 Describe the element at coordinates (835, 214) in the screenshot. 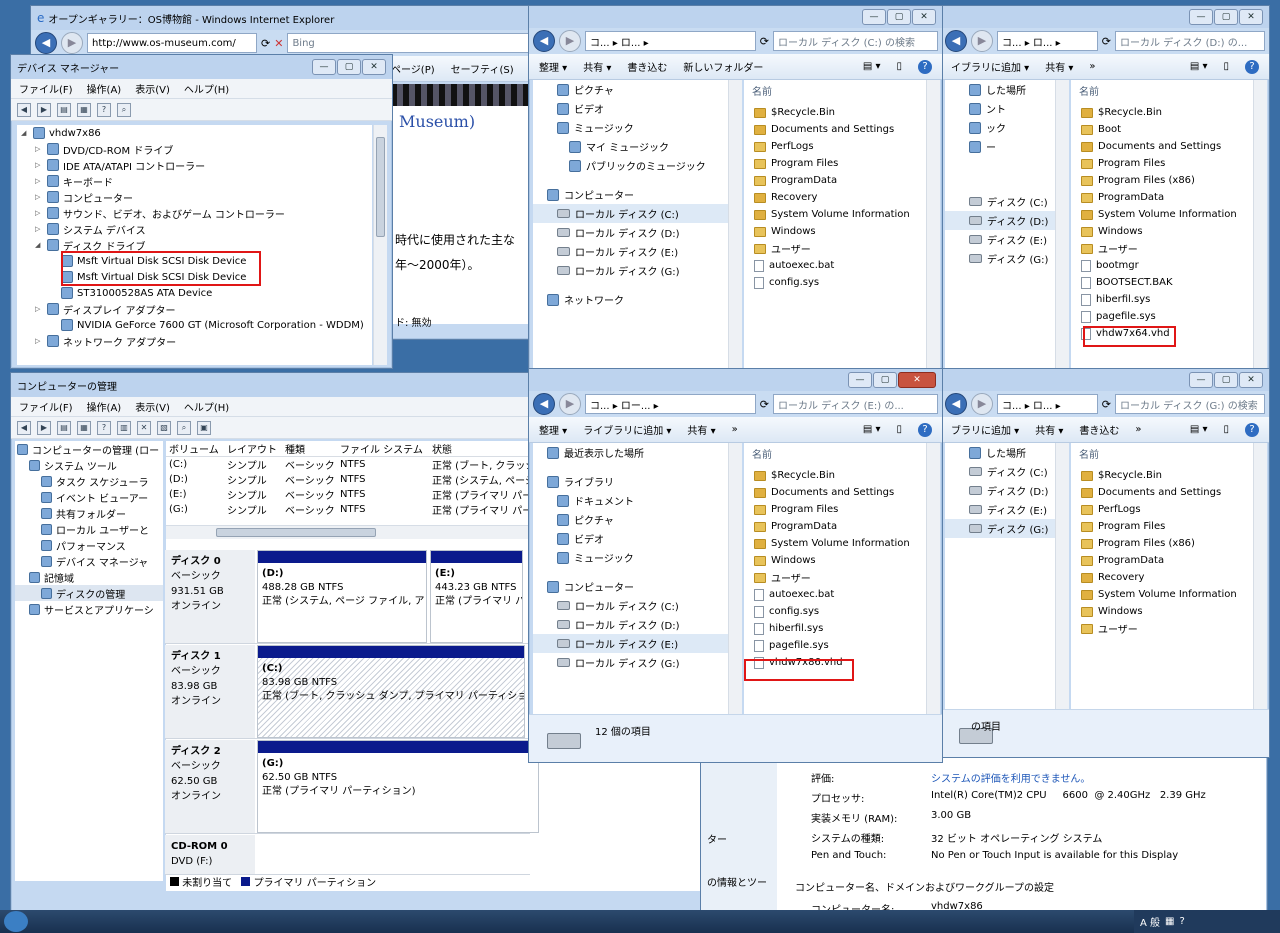

I see `file-item: System Volume Information` at that location.